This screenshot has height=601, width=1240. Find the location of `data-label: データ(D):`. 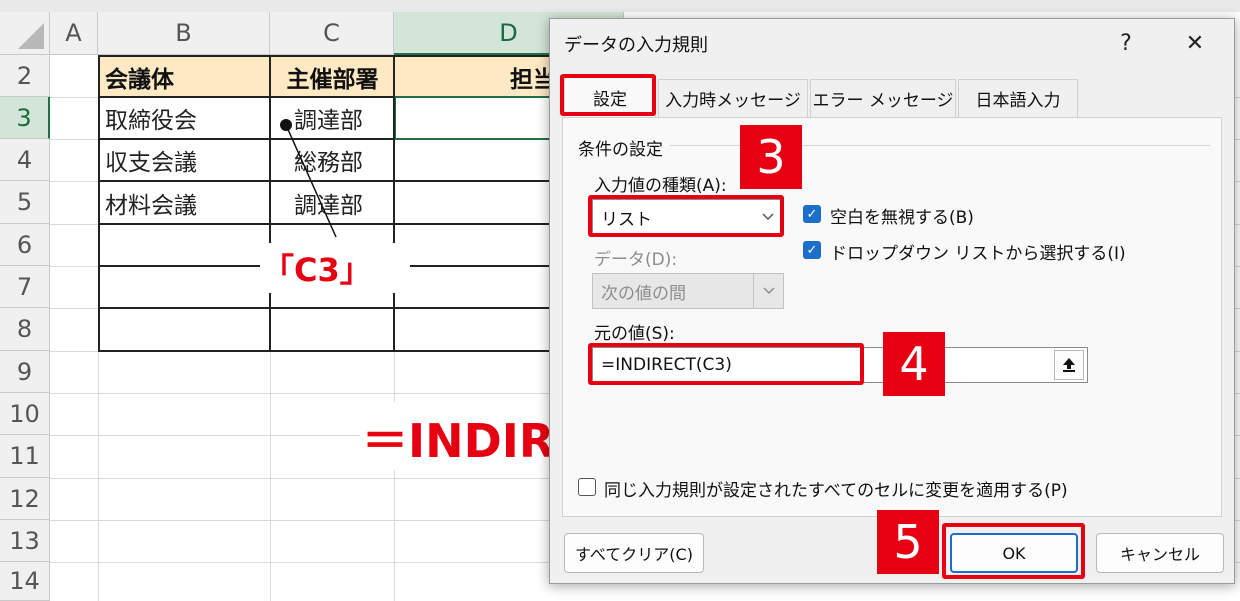

data-label: データ(D): is located at coordinates (636, 260).